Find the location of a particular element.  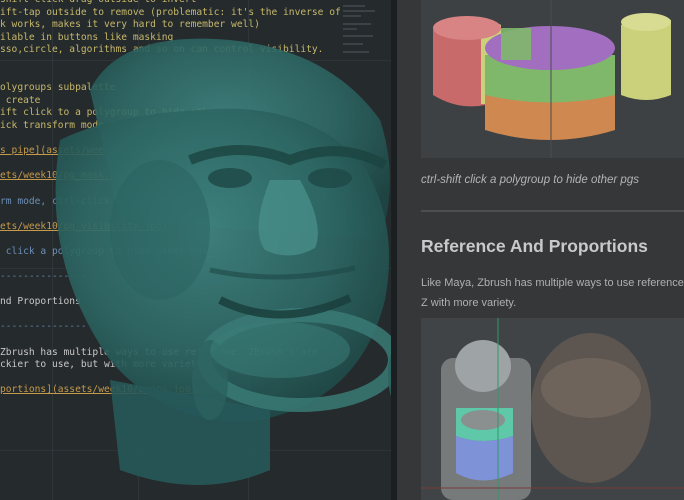

code-line: s pipe](assets/week10/pg_pipe.jpg) is located at coordinates (200, 151).